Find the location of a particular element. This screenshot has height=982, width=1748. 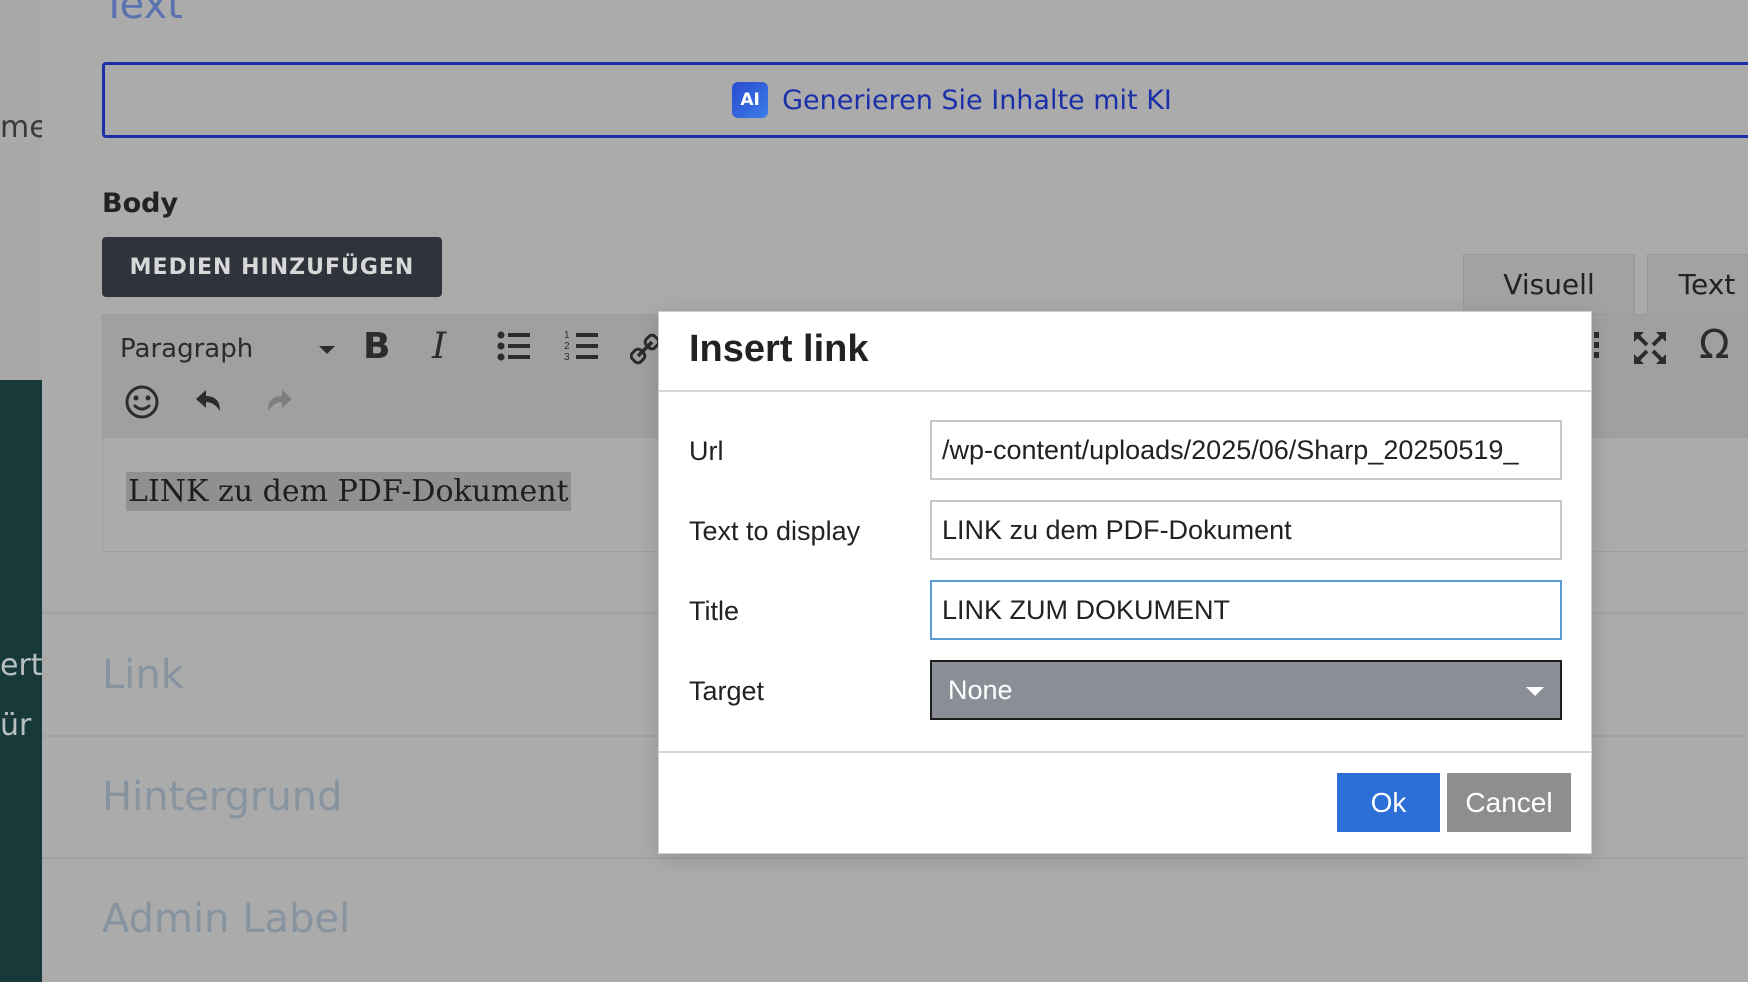

ai-generate-button: AI Generieren Sie Inhalte mit KI is located at coordinates (925, 100).